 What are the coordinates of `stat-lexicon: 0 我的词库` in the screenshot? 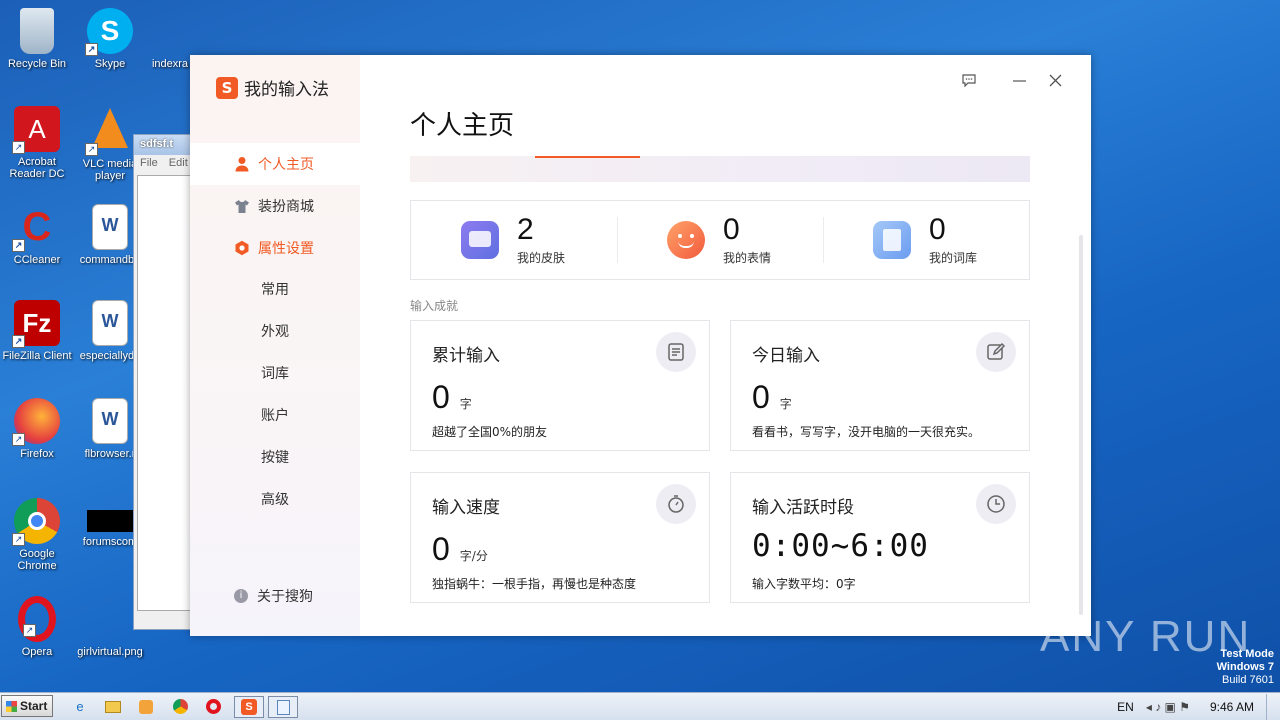 It's located at (926, 240).